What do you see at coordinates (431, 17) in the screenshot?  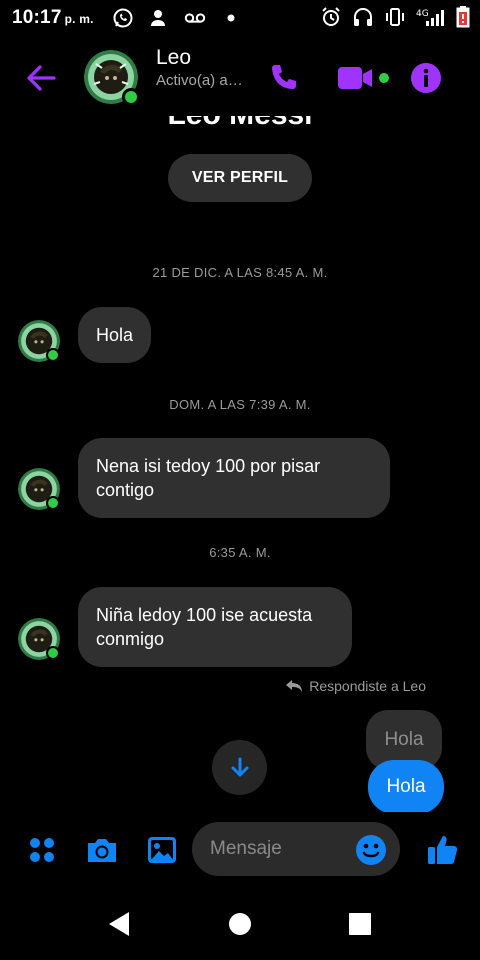 I see `signal-icon: 4G` at bounding box center [431, 17].